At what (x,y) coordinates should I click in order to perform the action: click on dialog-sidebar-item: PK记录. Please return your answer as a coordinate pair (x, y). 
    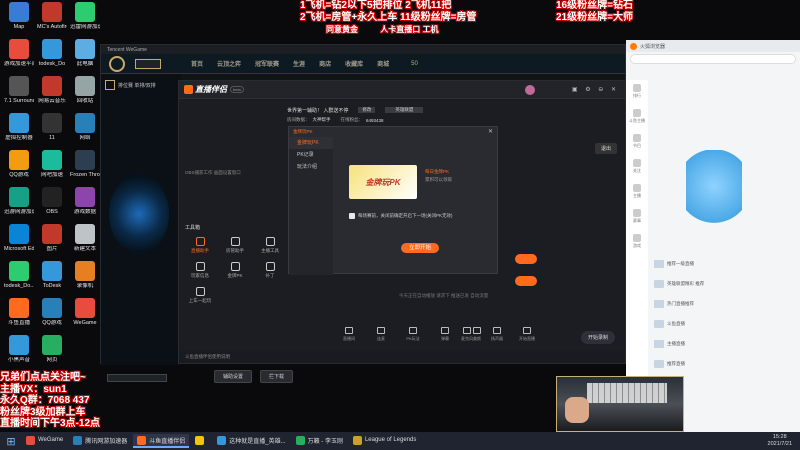
    Looking at the image, I should click on (311, 155).